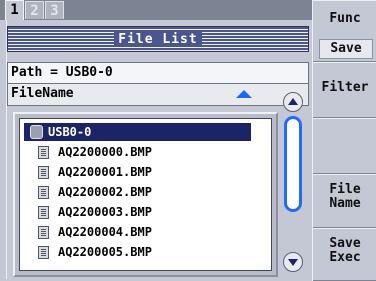 This screenshot has height=281, width=376. I want to click on save-exec-line2: Exec, so click(345, 257).